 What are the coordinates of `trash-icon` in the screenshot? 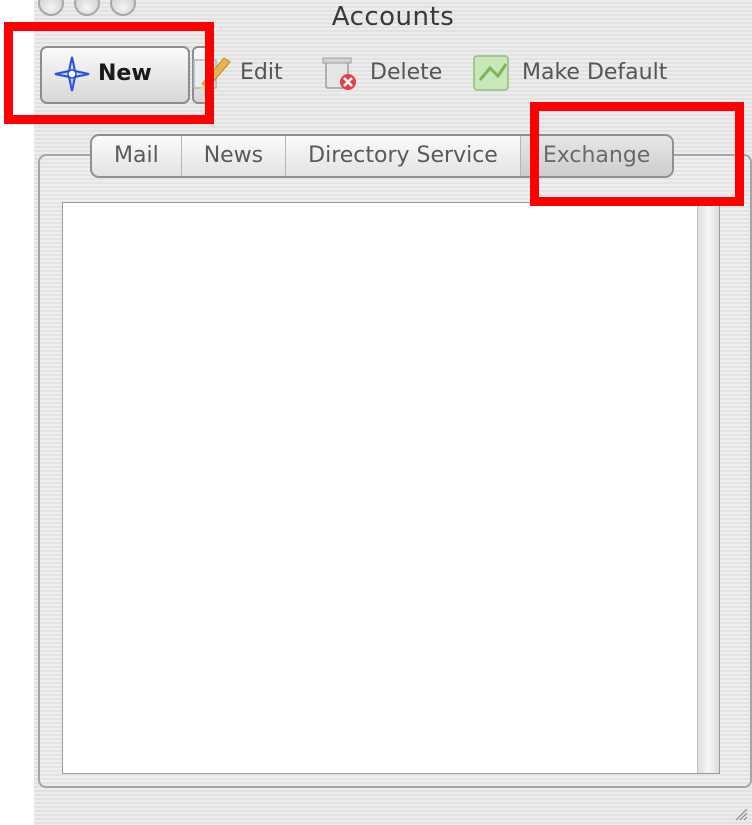 It's located at (339, 73).